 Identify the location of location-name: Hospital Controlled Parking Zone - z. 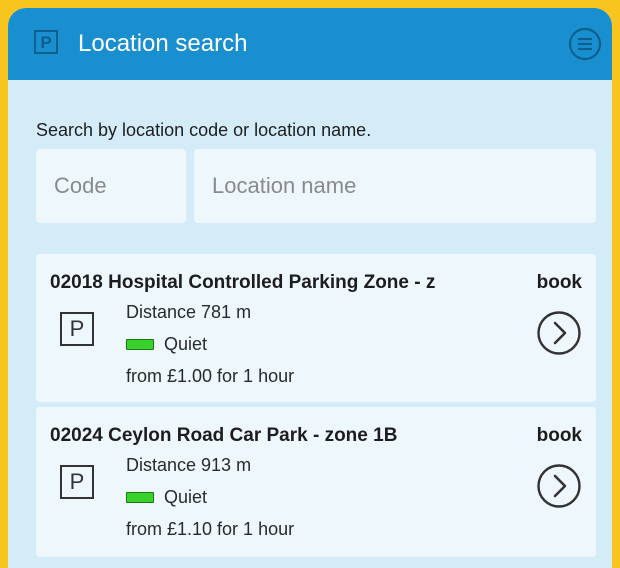
(272, 282).